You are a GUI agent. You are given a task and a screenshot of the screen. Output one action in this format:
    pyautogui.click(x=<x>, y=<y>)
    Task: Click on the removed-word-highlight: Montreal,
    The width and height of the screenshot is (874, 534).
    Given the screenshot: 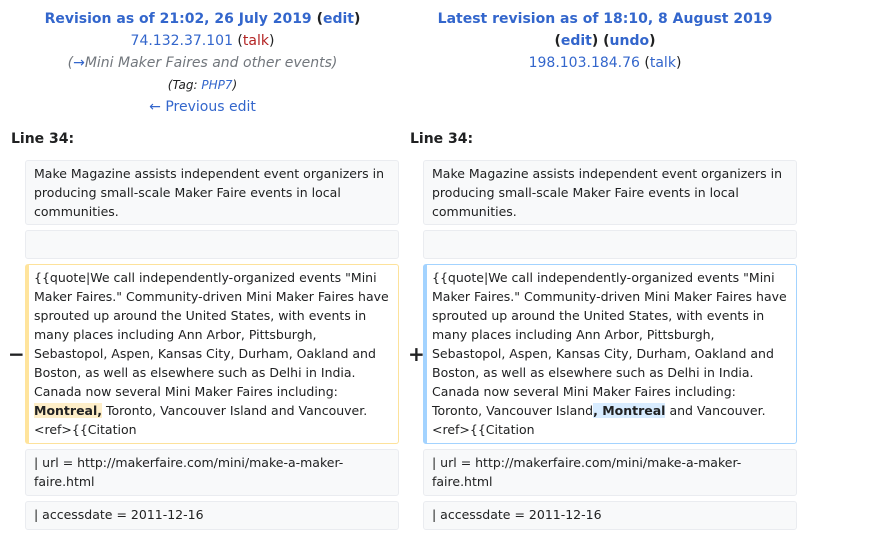 What is the action you would take?
    pyautogui.click(x=68, y=410)
    